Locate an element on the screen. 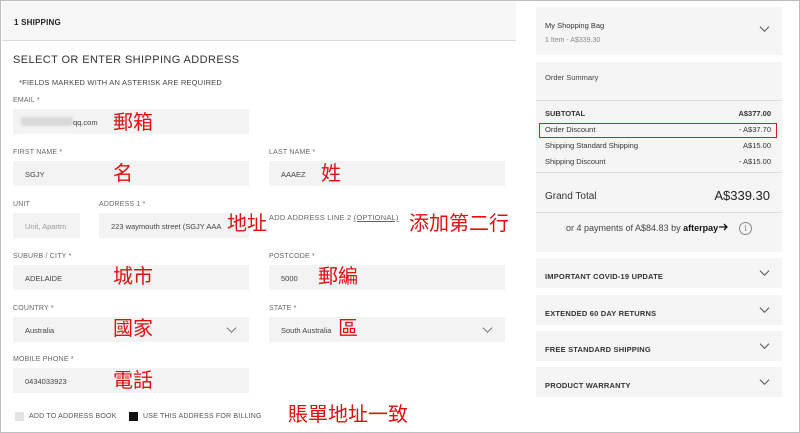 The height and width of the screenshot is (433, 800). last-name-label: LAST NAME * is located at coordinates (292, 152).